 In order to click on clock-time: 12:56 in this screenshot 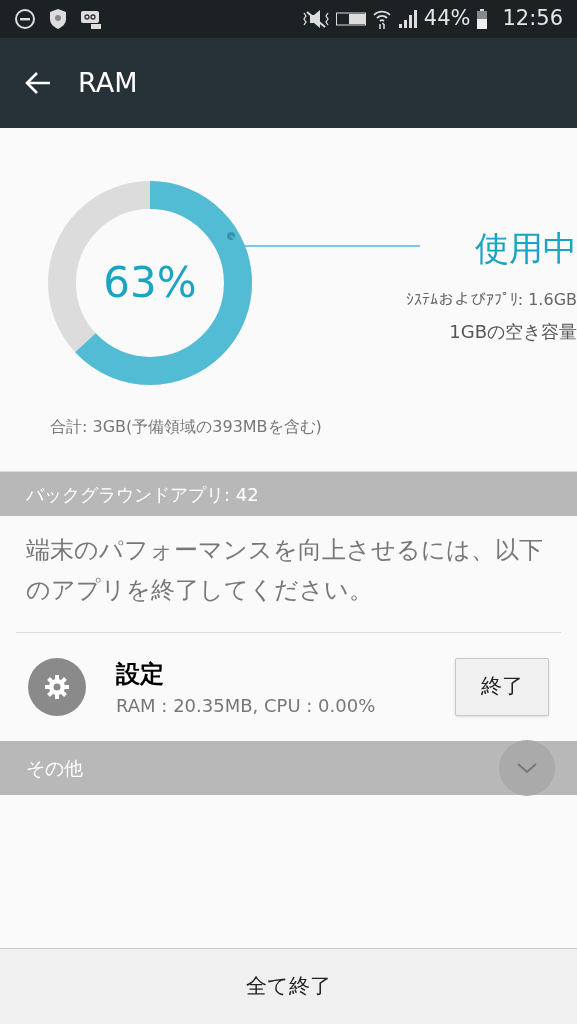, I will do `click(532, 19)`.